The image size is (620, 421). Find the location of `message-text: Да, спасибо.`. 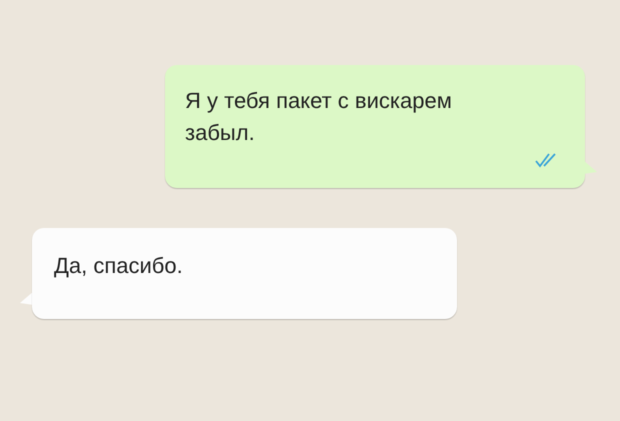

message-text: Да, спасибо. is located at coordinates (119, 266).